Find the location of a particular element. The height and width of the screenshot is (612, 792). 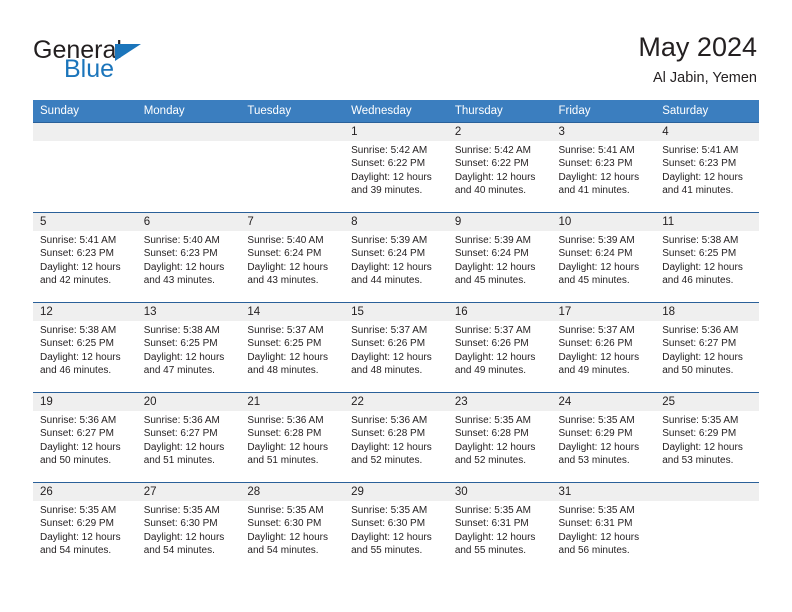

day-number: 12 is located at coordinates (85, 312).